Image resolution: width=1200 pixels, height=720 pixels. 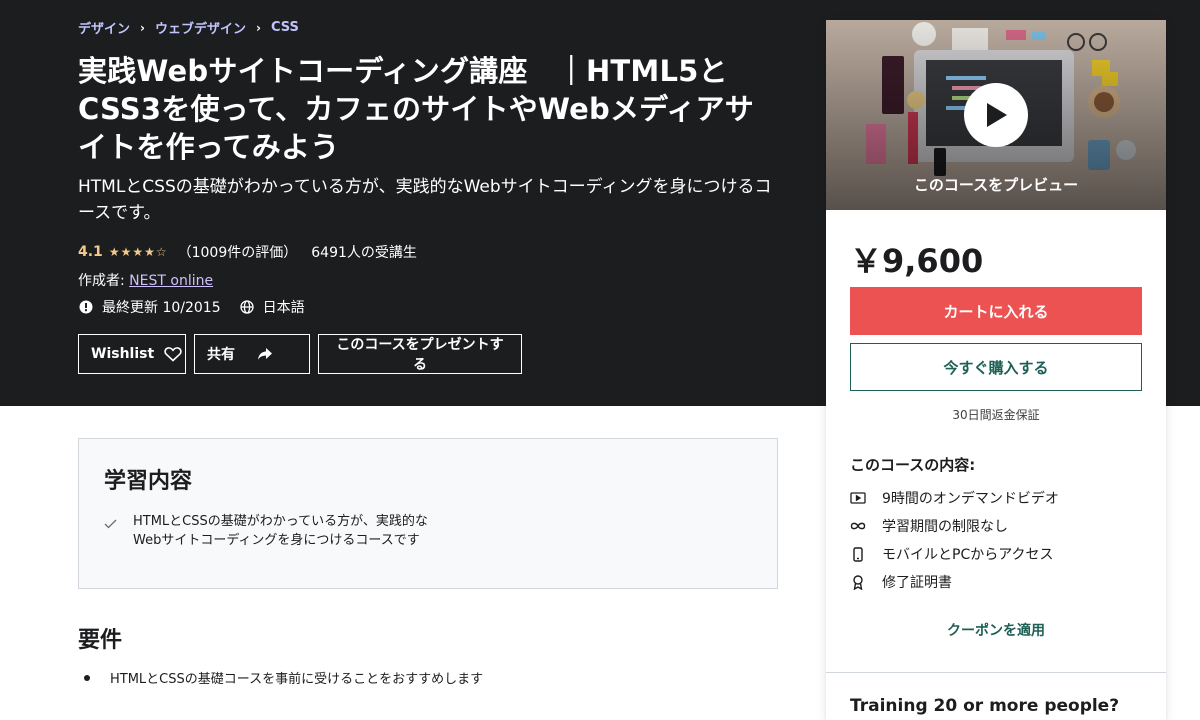 I want to click on rating-row: 4.1 ★★★★☆ （1009件の評価） 6491人の受講生, so click(x=247, y=252).